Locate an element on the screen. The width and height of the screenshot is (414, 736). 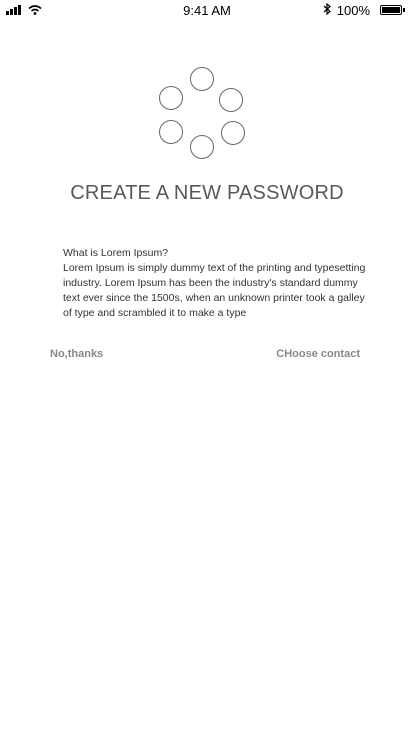
battery-percent: 100% is located at coordinates (353, 10).